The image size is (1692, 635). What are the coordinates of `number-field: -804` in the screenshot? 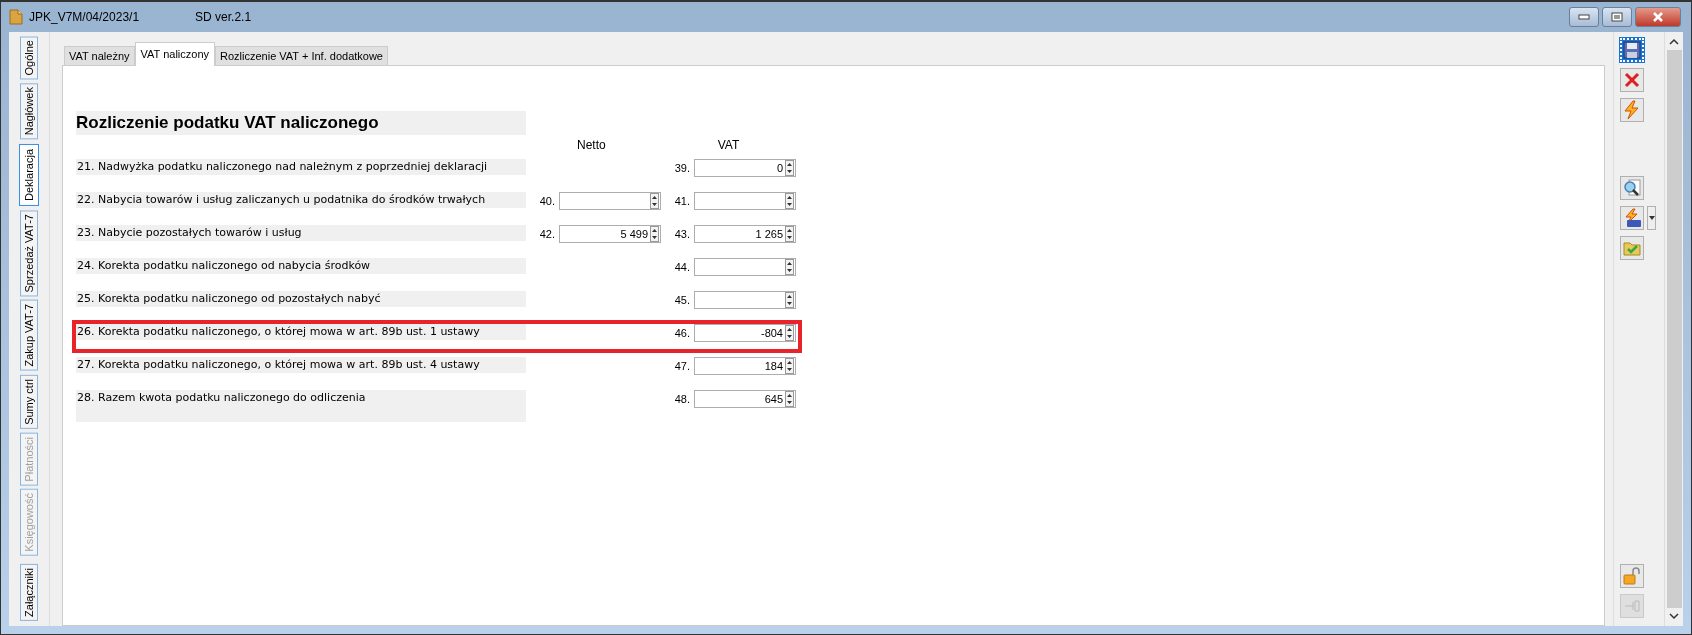 It's located at (745, 333).